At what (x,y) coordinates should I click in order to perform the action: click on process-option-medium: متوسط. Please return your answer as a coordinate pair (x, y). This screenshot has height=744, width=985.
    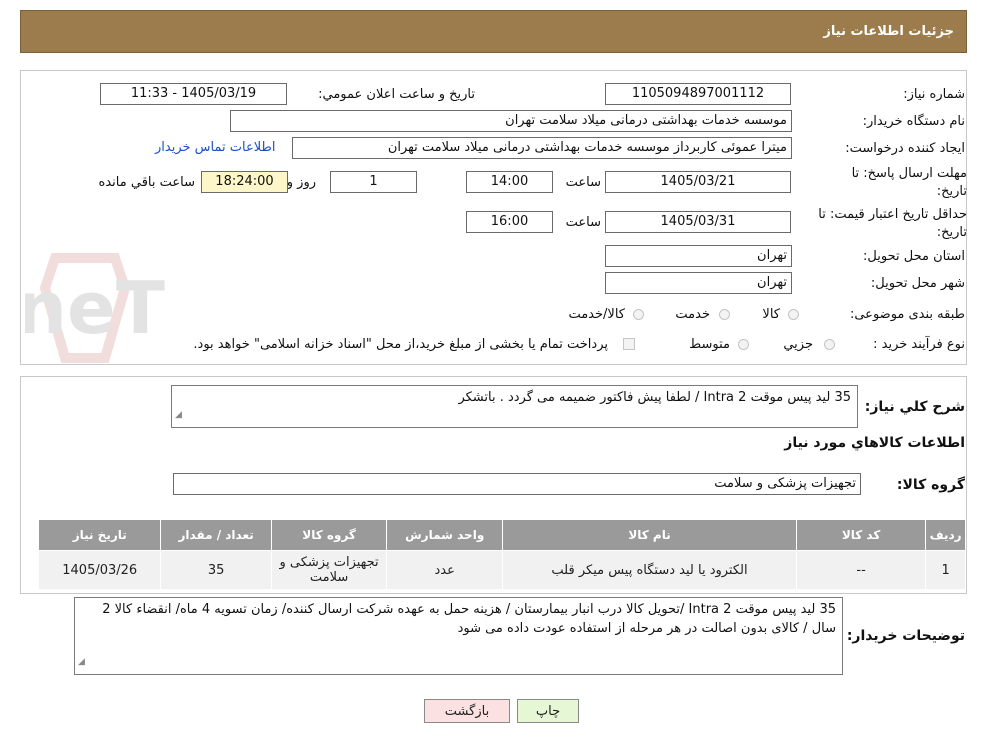
    Looking at the image, I should click on (709, 344).